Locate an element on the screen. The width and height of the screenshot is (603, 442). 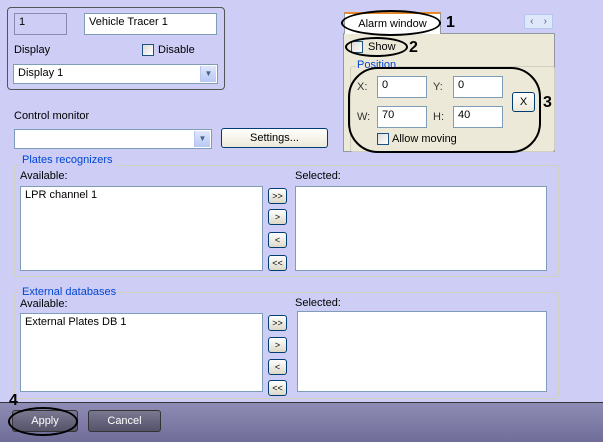
chevron-right-icon: › is located at coordinates (545, 21).